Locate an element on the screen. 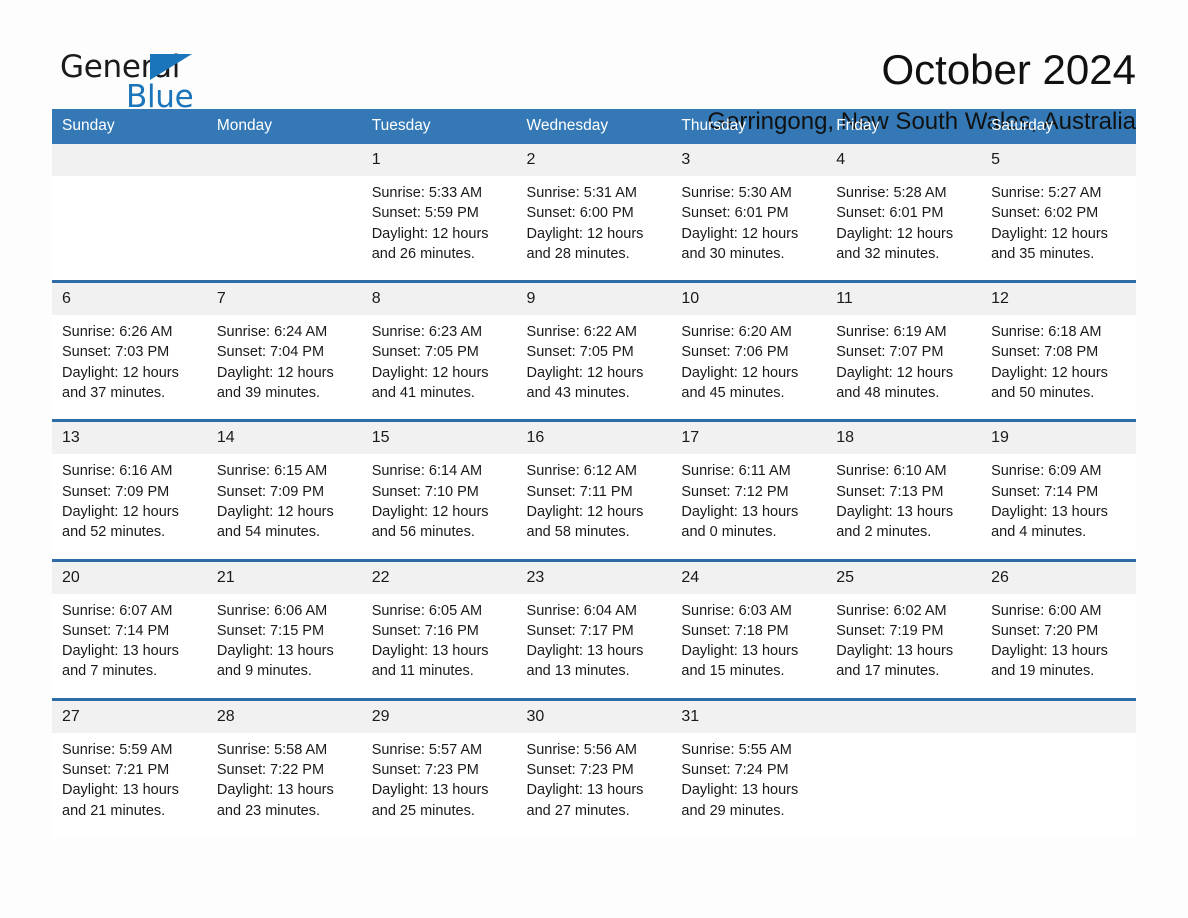 Image resolution: width=1188 pixels, height=918 pixels. day-info-line: Sunrise: 6:11 AM is located at coordinates (736, 471).